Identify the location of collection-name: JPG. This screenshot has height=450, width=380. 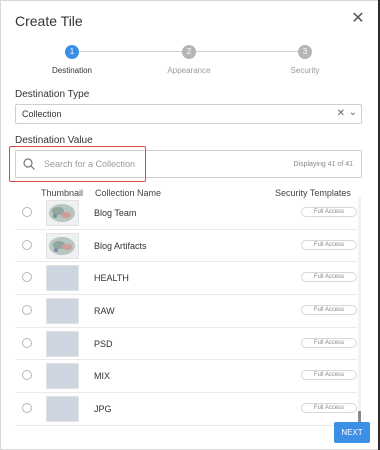
(103, 409).